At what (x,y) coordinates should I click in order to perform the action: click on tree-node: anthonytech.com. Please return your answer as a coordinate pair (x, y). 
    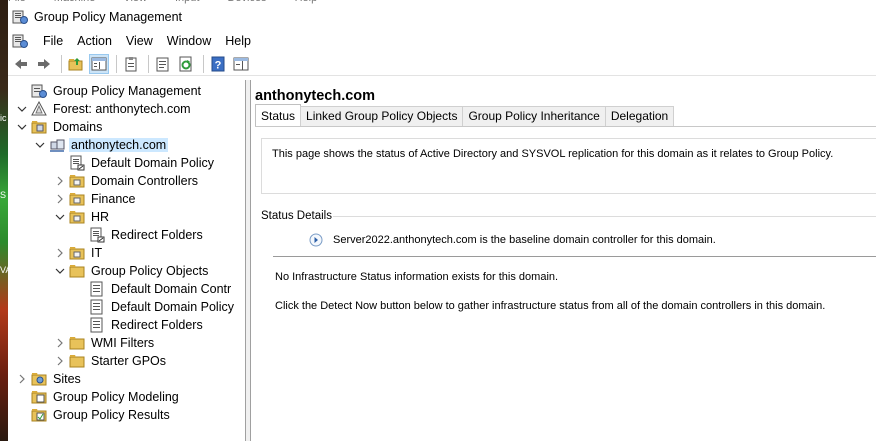
    Looking at the image, I should click on (126, 145).